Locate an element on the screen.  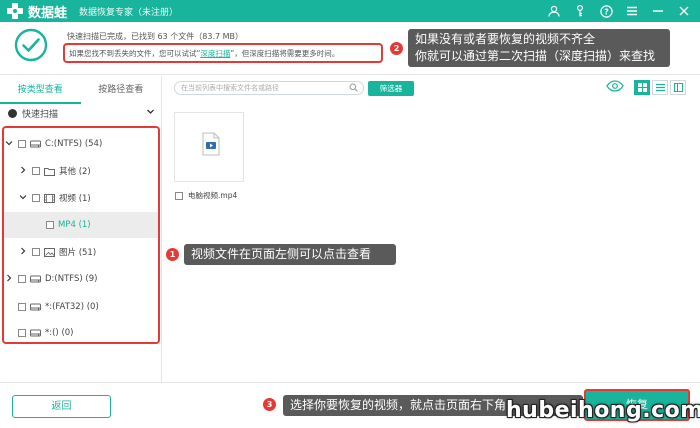
quick-scan-label: 快速扫描 is located at coordinates (40, 114).